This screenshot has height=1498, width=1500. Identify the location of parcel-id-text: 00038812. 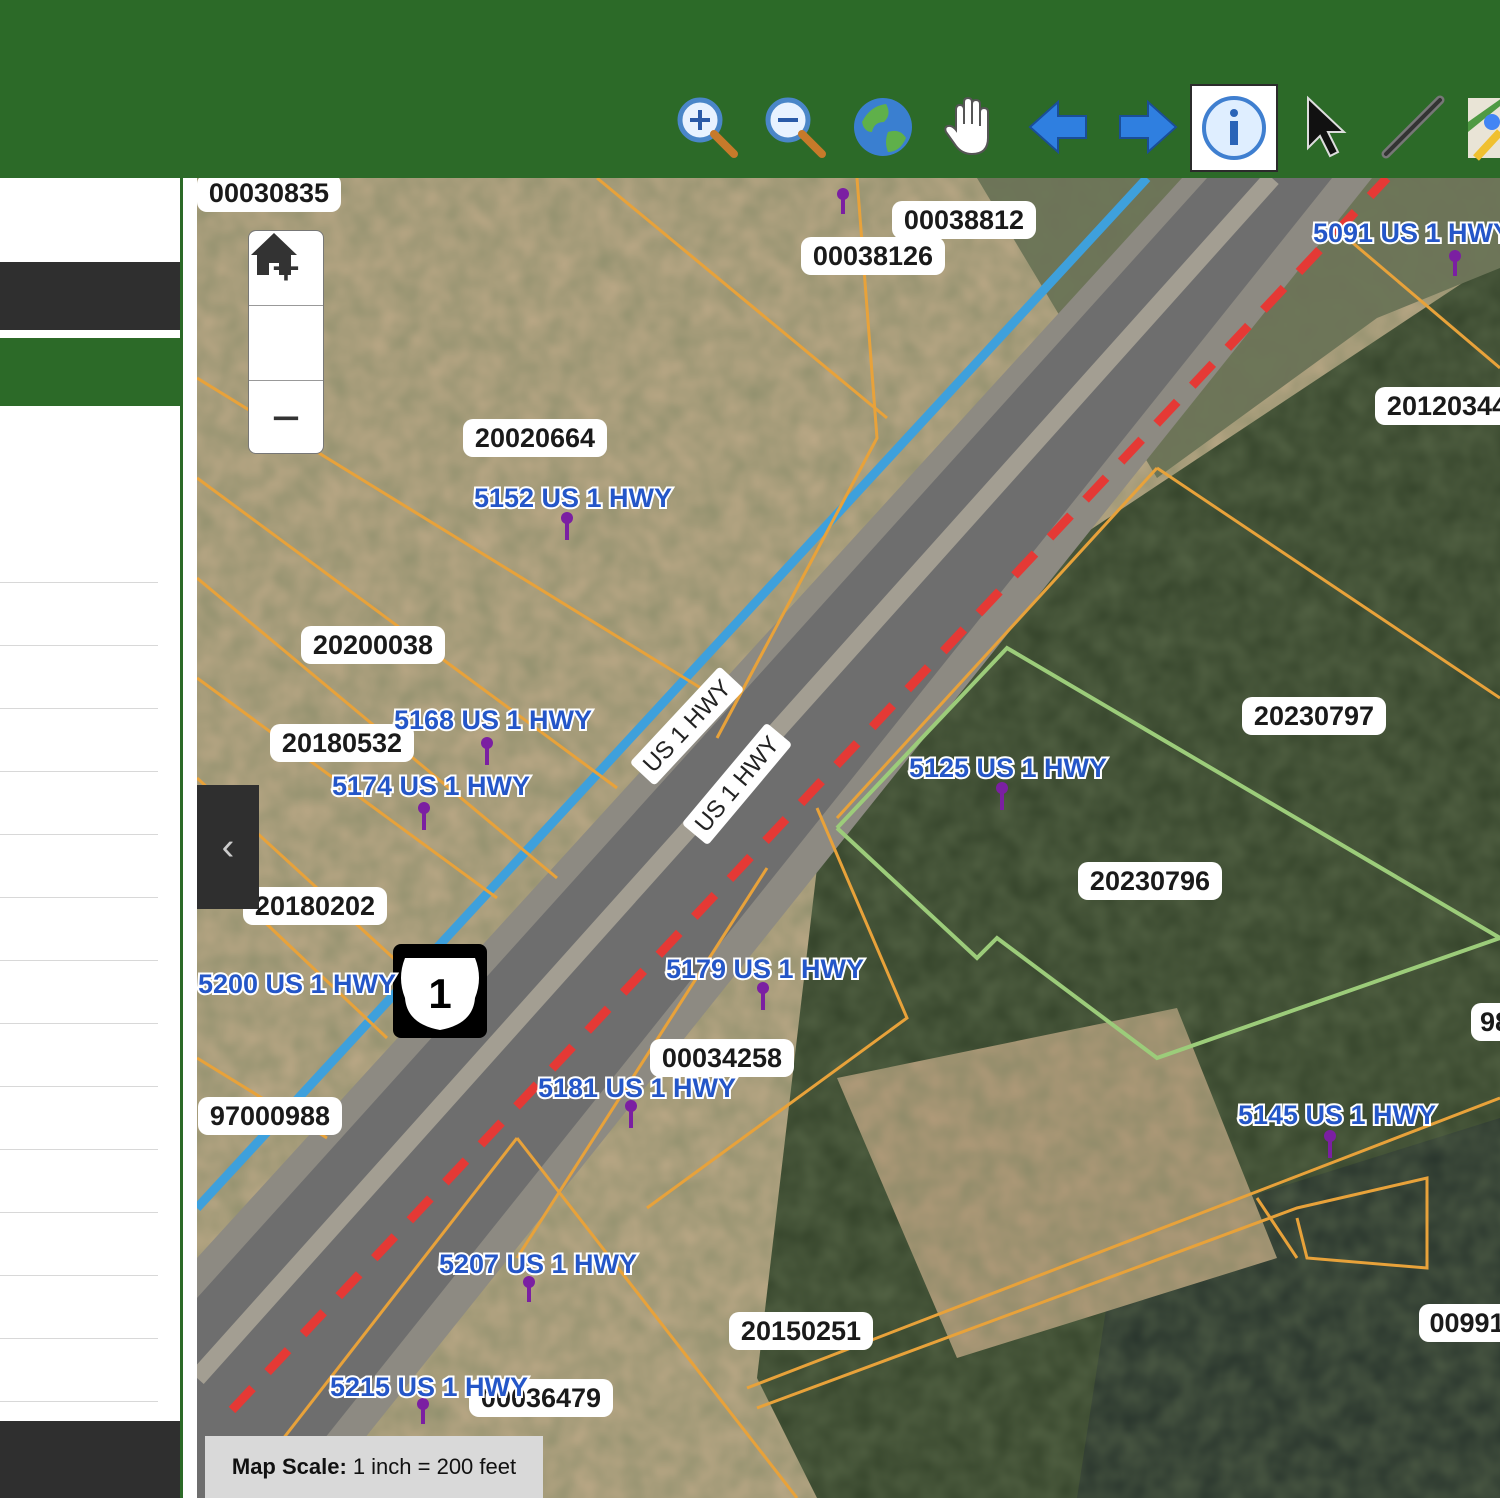
(964, 220).